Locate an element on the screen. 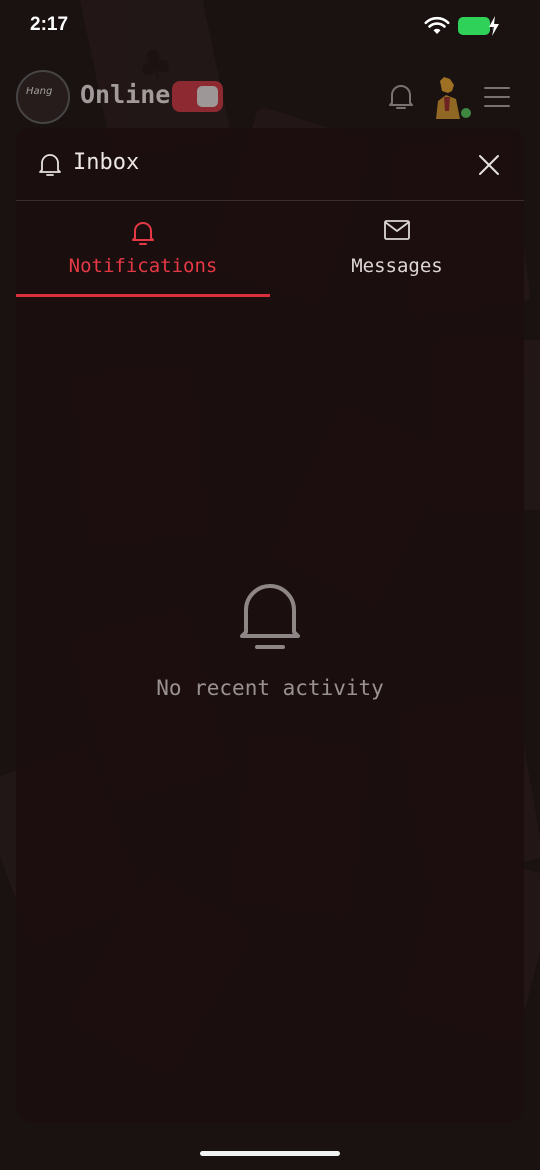 This screenshot has height=1170, width=540. close-icon is located at coordinates (489, 165).